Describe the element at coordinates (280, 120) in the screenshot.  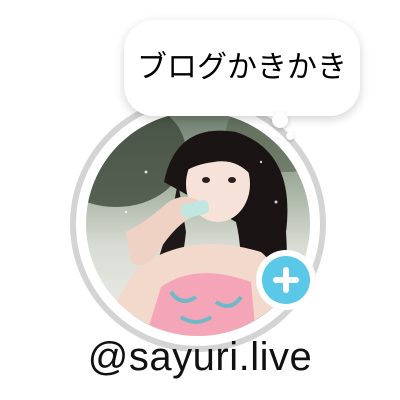
I see `bubble-tail-large` at that location.